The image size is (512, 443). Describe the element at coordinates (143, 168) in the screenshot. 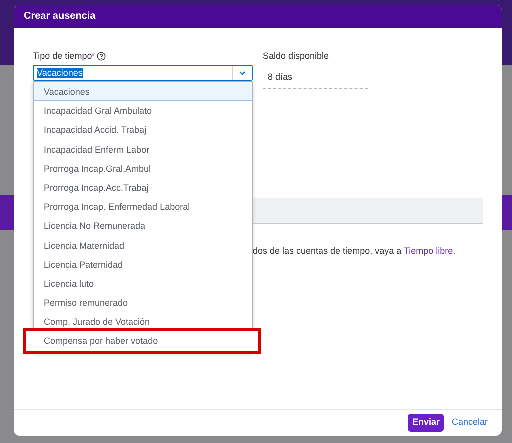

I see `dropdown-option: Prorroga Incap.Gral.Ambul` at that location.